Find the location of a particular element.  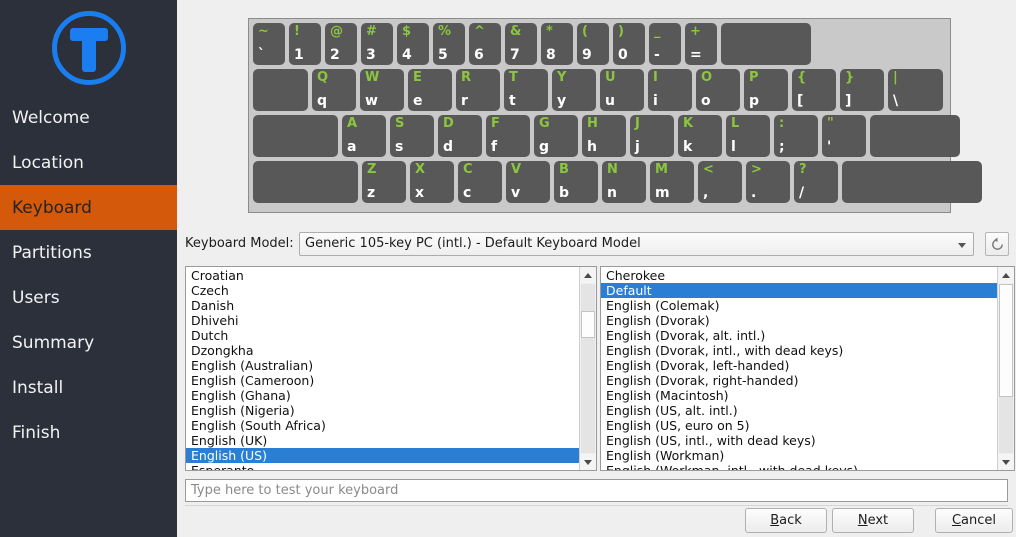

list-item: English (UK) is located at coordinates (382, 440).